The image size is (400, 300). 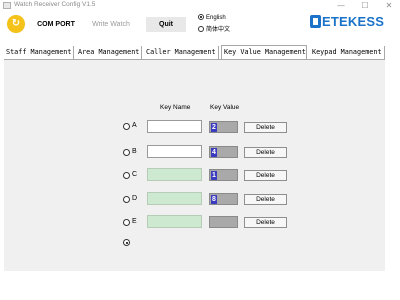 What do you see at coordinates (126, 222) in the screenshot?
I see `row-e-radio` at bounding box center [126, 222].